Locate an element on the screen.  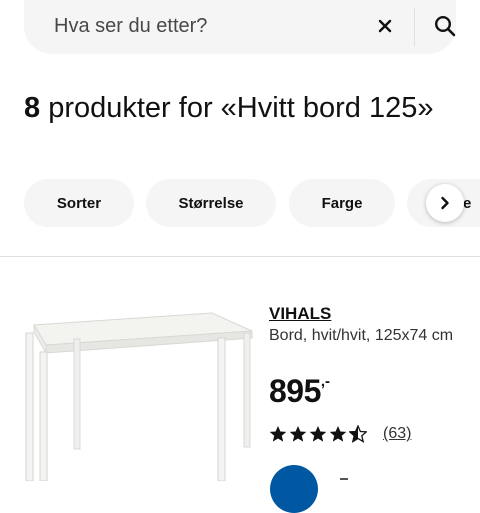
rating-stars is located at coordinates (319, 434).